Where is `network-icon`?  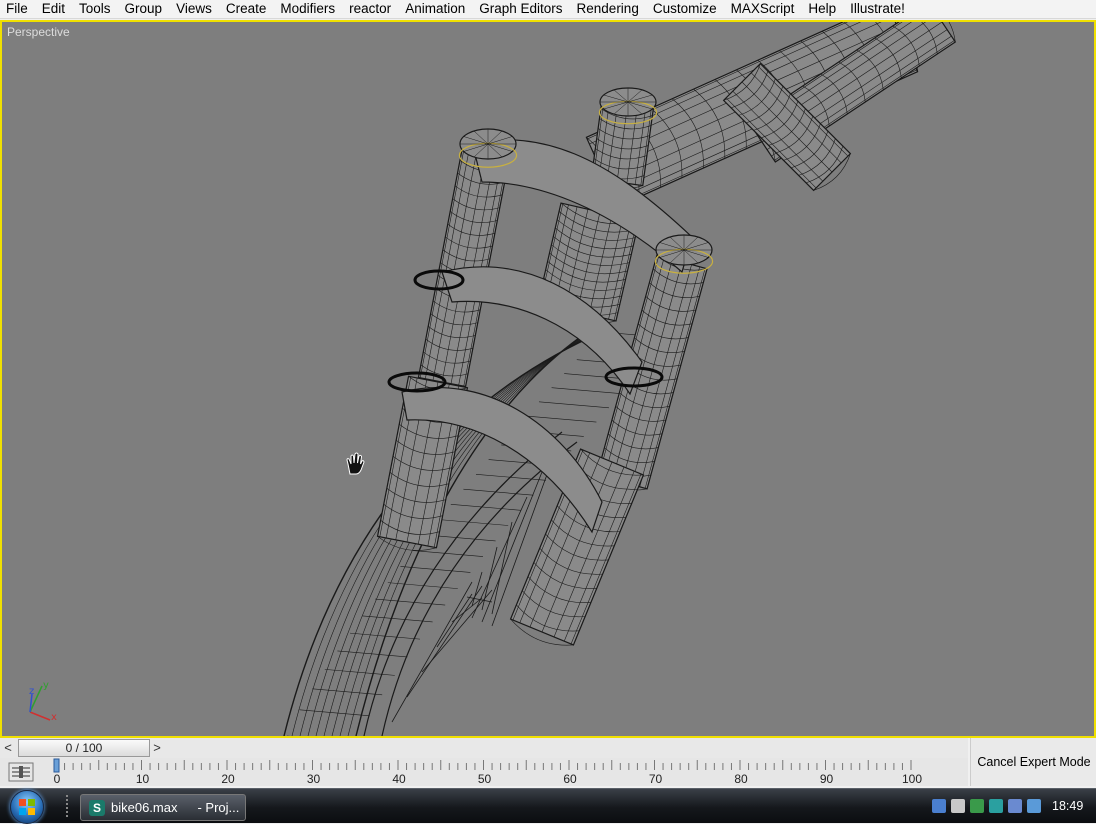
network-icon is located at coordinates (939, 806).